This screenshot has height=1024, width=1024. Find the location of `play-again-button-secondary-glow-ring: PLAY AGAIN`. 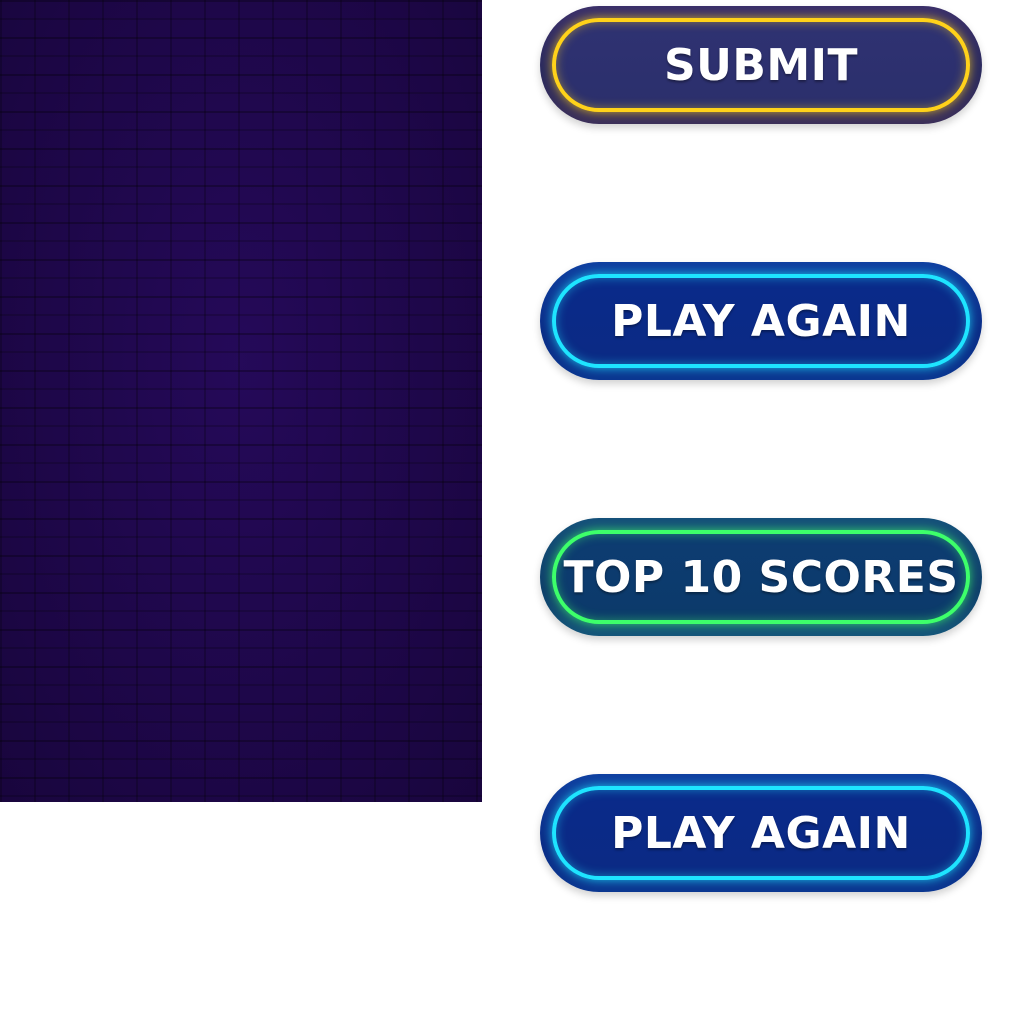

play-again-button-secondary-glow-ring: PLAY AGAIN is located at coordinates (761, 833).